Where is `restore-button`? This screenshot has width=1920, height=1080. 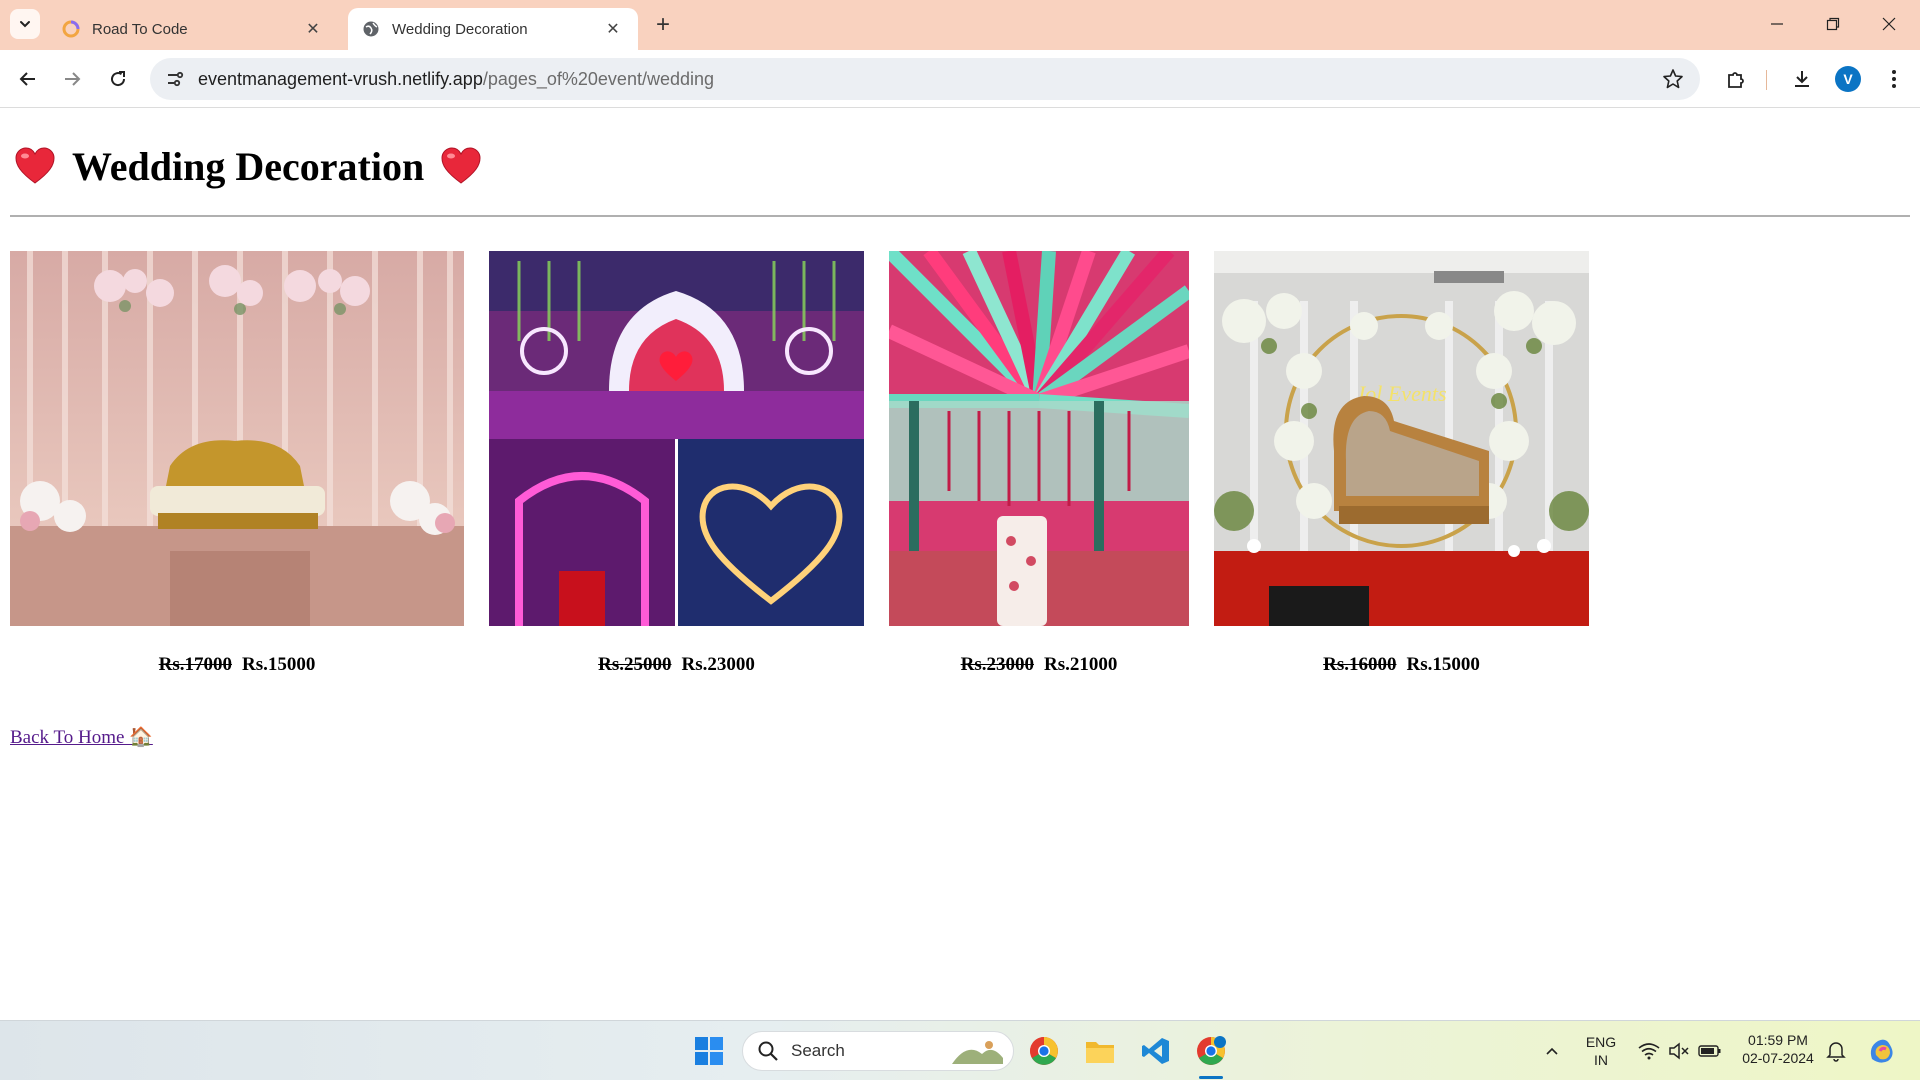
restore-button is located at coordinates (1833, 24).